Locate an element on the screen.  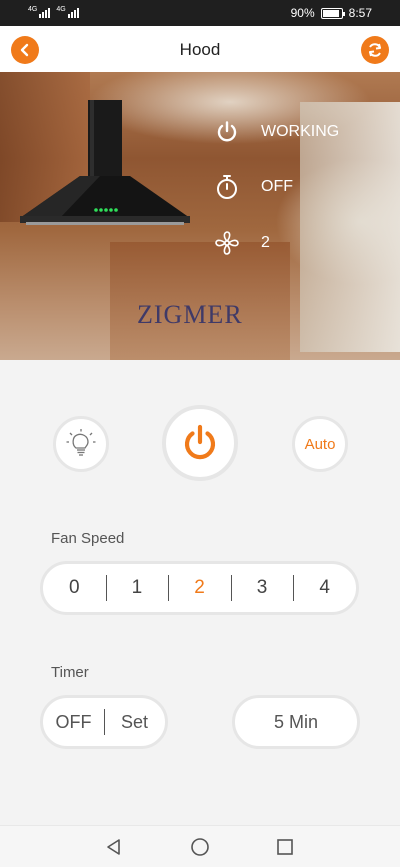
timer-off-button: OFF is located at coordinates (73, 722).